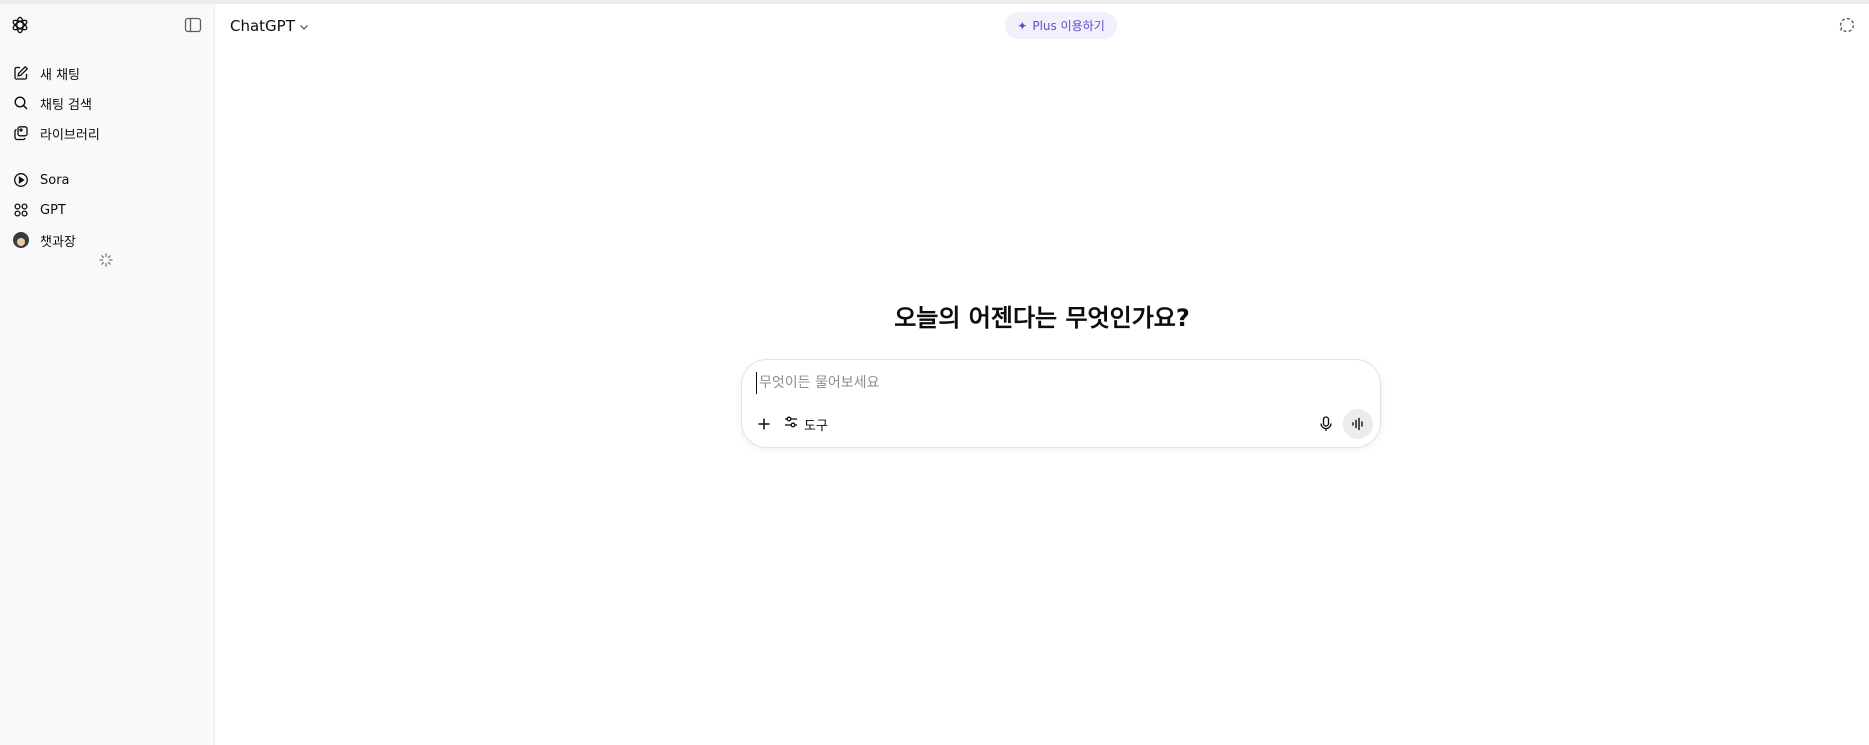  What do you see at coordinates (1042, 318) in the screenshot?
I see `page-title: 오늘의 어젠다는 무엇인가요?` at bounding box center [1042, 318].